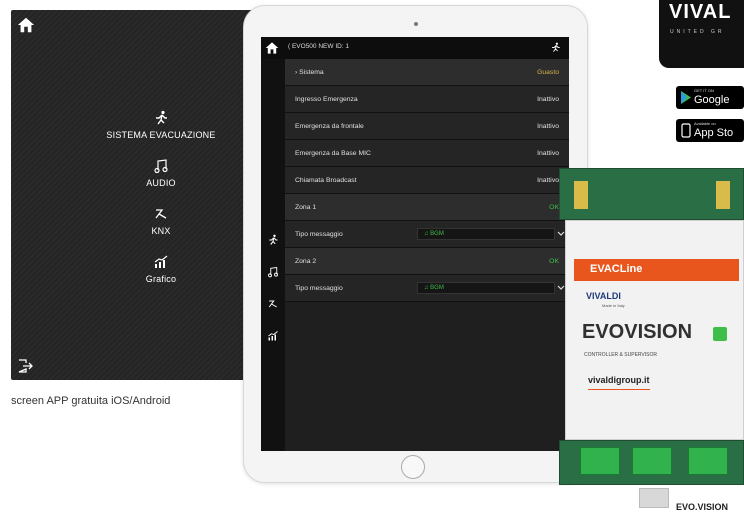 The width and height of the screenshot is (744, 518). I want to click on tablet-home-button, so click(413, 467).